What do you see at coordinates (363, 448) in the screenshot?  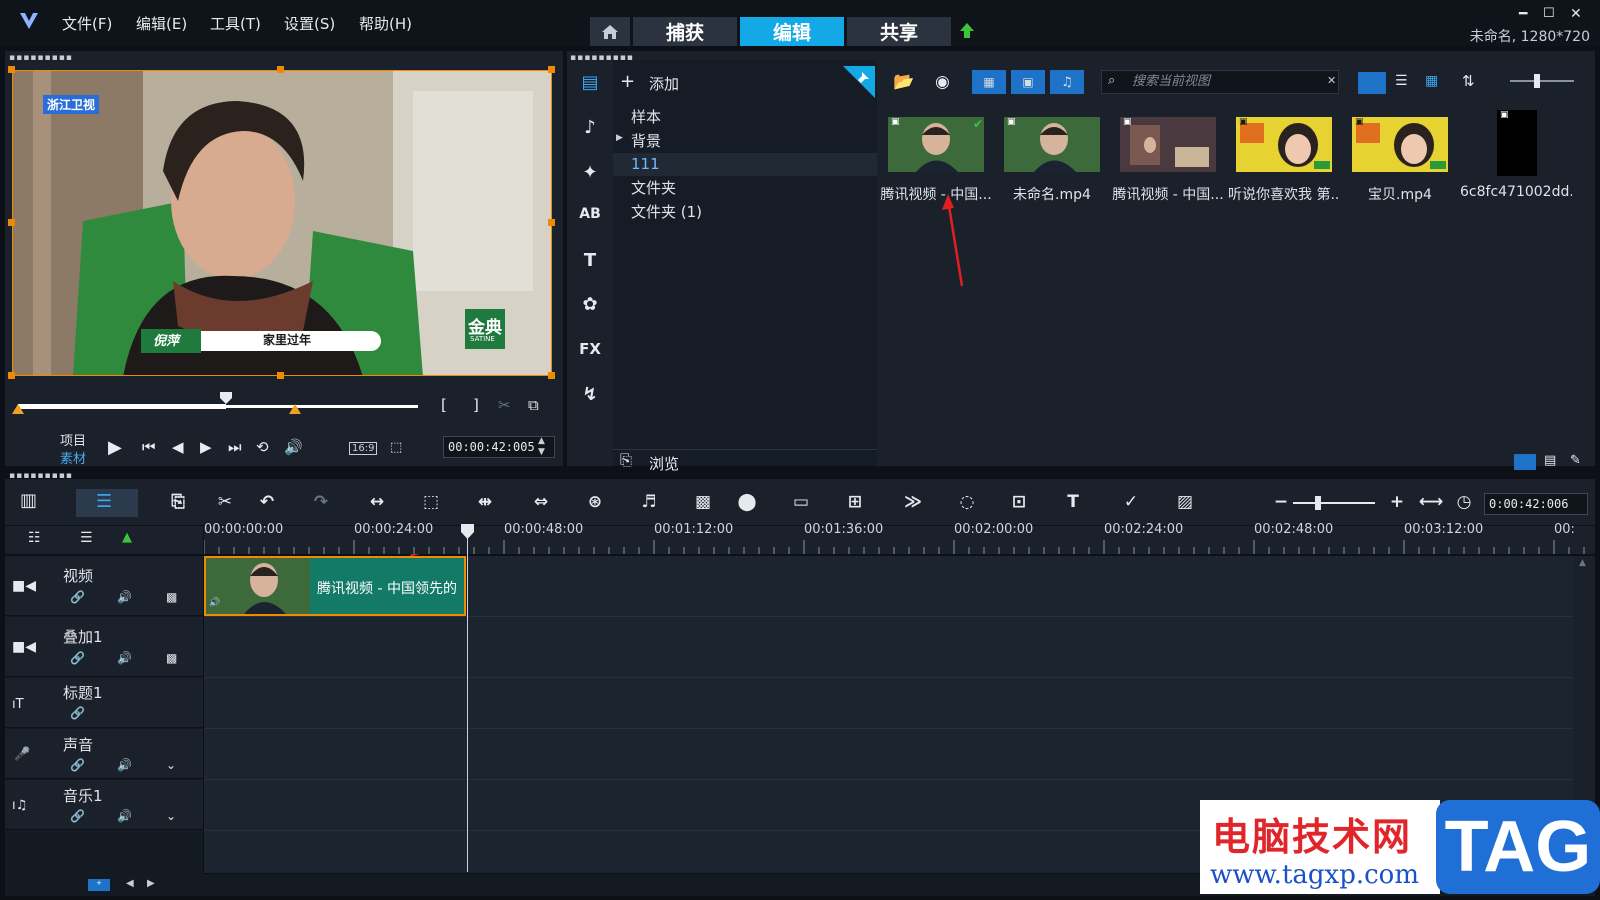 I see `aspect-ratio-button: 16:9` at bounding box center [363, 448].